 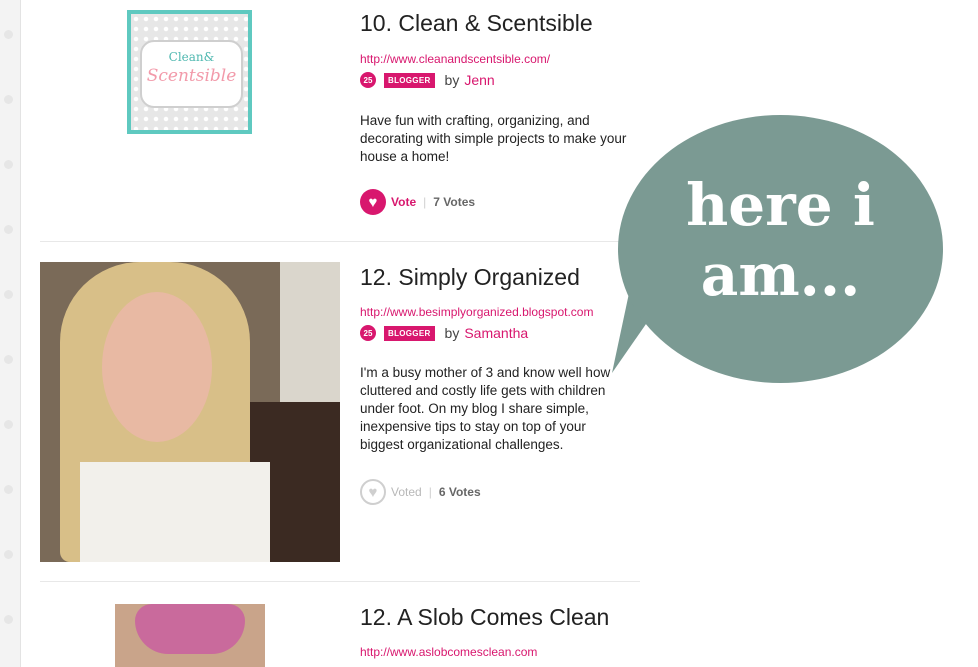 What do you see at coordinates (780, 205) in the screenshot?
I see `bubble-line1: here i` at bounding box center [780, 205].